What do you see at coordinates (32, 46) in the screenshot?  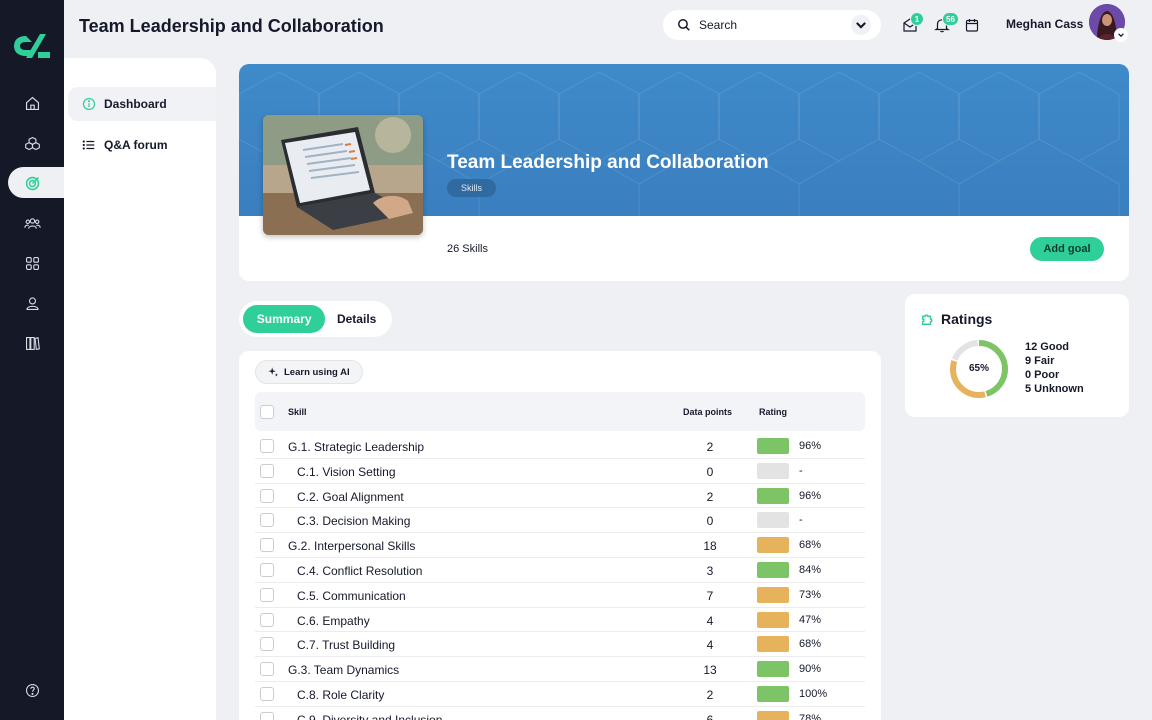 I see `app-logo` at bounding box center [32, 46].